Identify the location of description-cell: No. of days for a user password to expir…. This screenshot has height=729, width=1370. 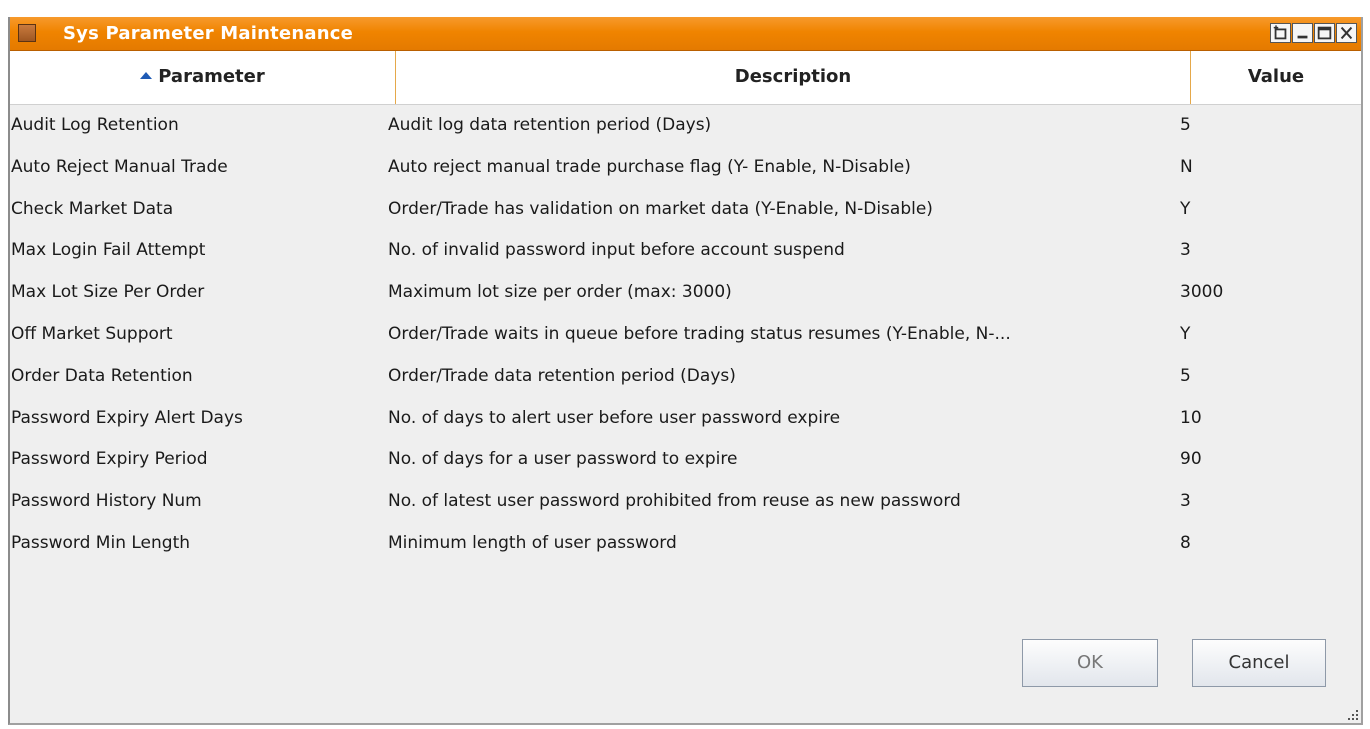
(563, 459).